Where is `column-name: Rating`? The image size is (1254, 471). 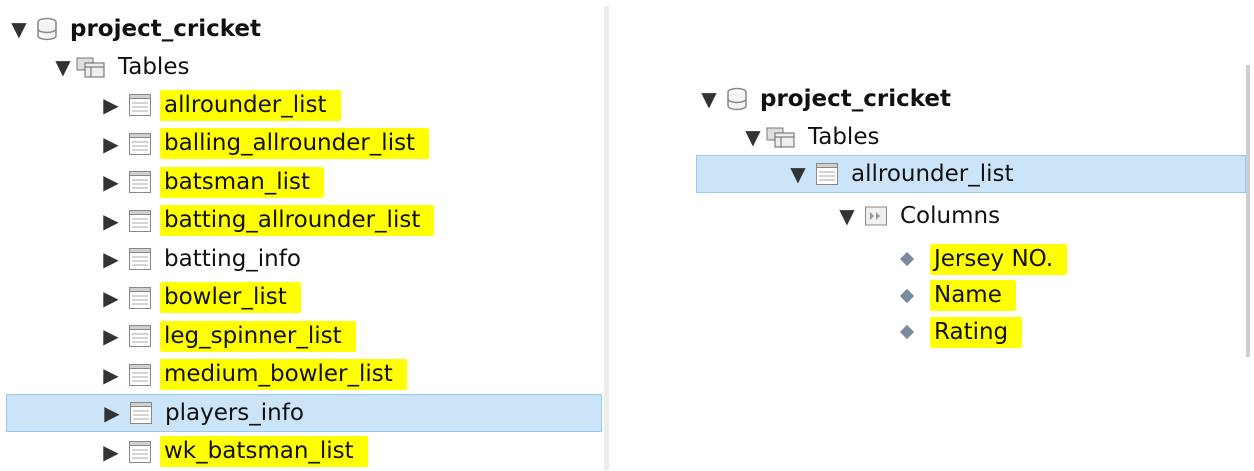 column-name: Rating is located at coordinates (976, 332).